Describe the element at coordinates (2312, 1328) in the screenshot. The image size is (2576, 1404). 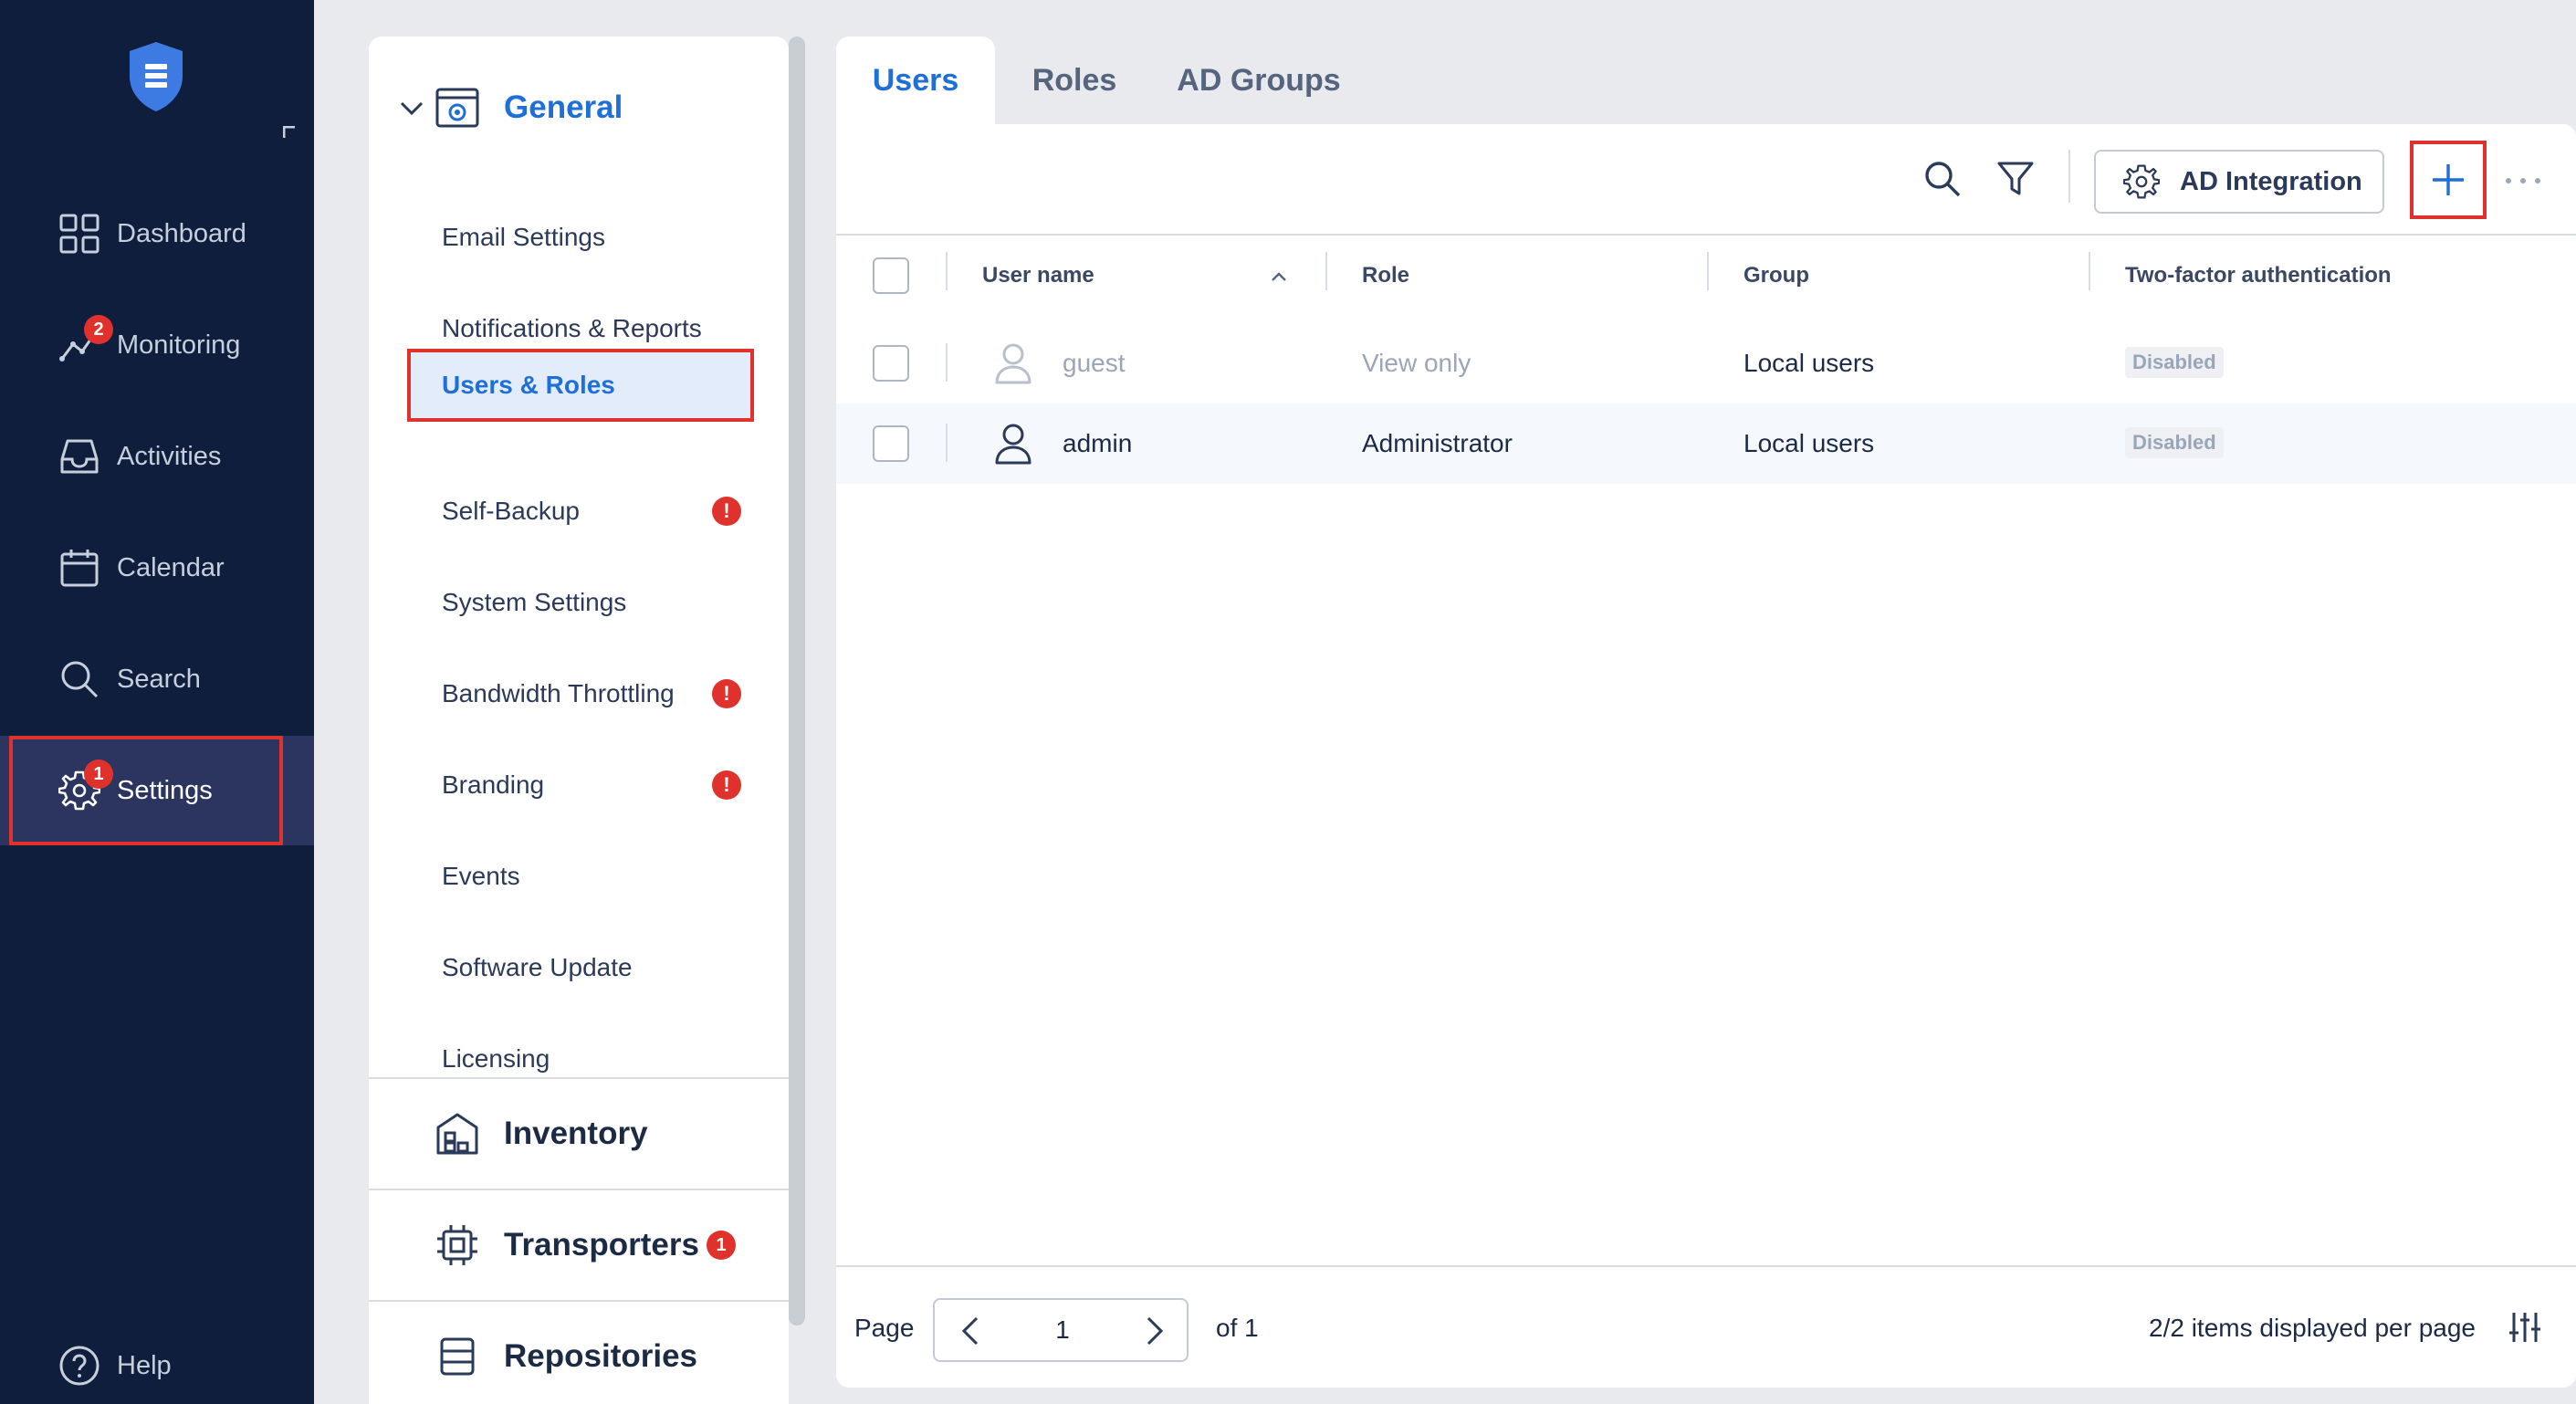
I see `items-per-page-label: 2/2 items displayed per page` at that location.